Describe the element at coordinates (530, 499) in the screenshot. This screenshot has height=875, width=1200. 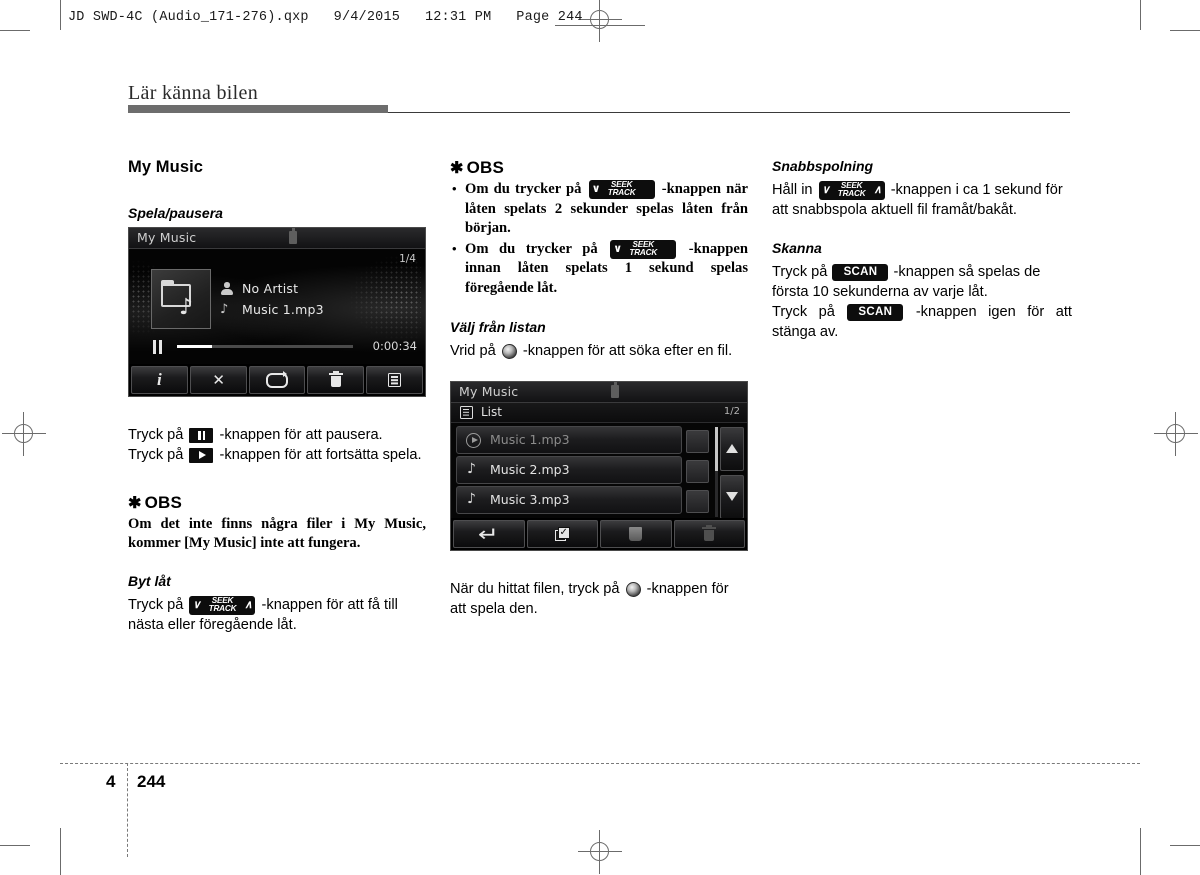
I see `list-item-label: Music 3.mp3` at that location.